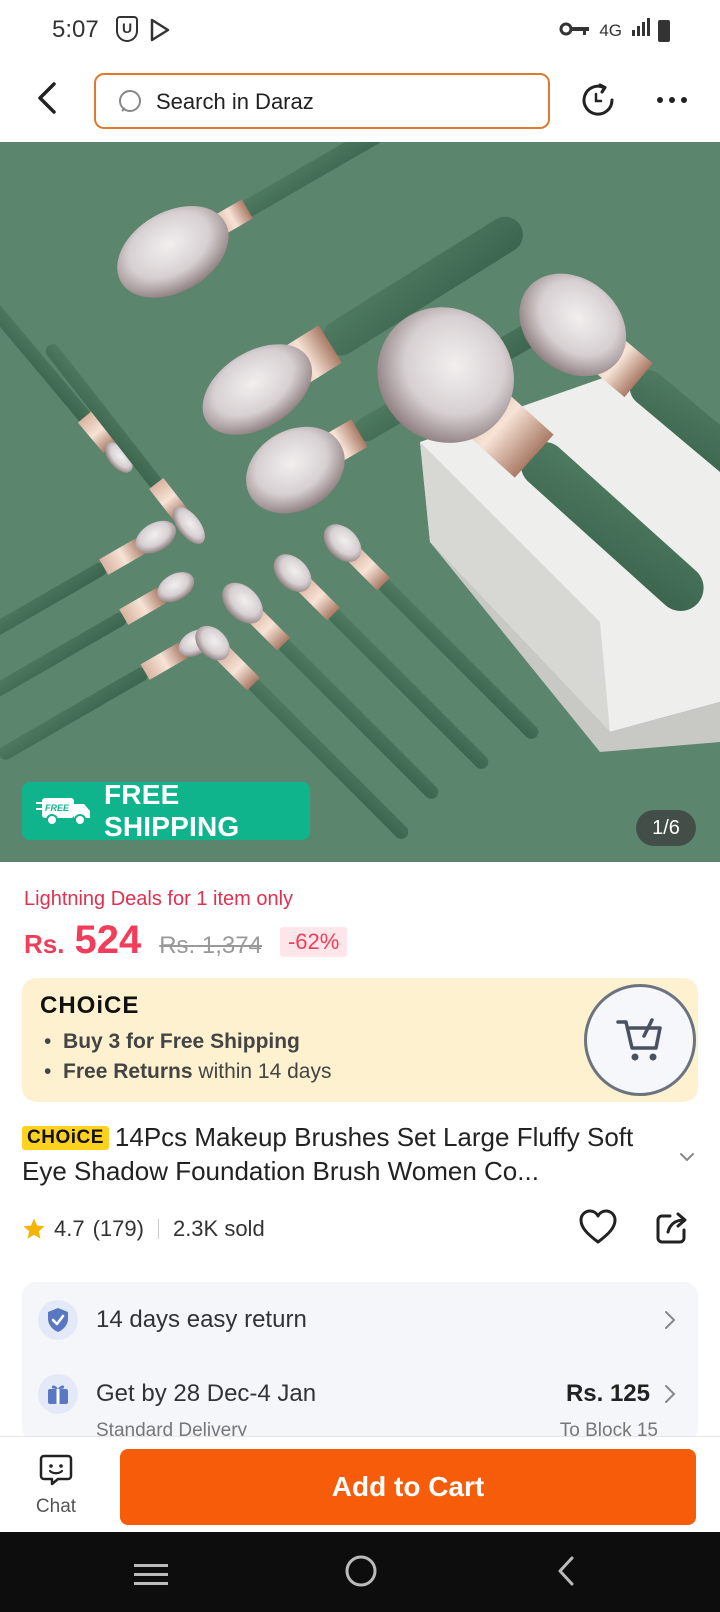  Describe the element at coordinates (664, 30) in the screenshot. I see `battery-icon` at that location.